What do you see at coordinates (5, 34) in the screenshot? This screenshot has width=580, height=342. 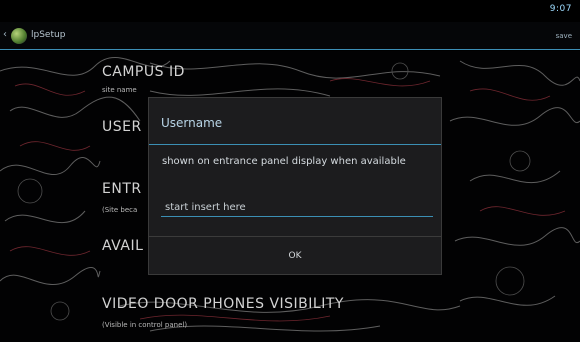 I see `back-caret-icon: ‹` at bounding box center [5, 34].